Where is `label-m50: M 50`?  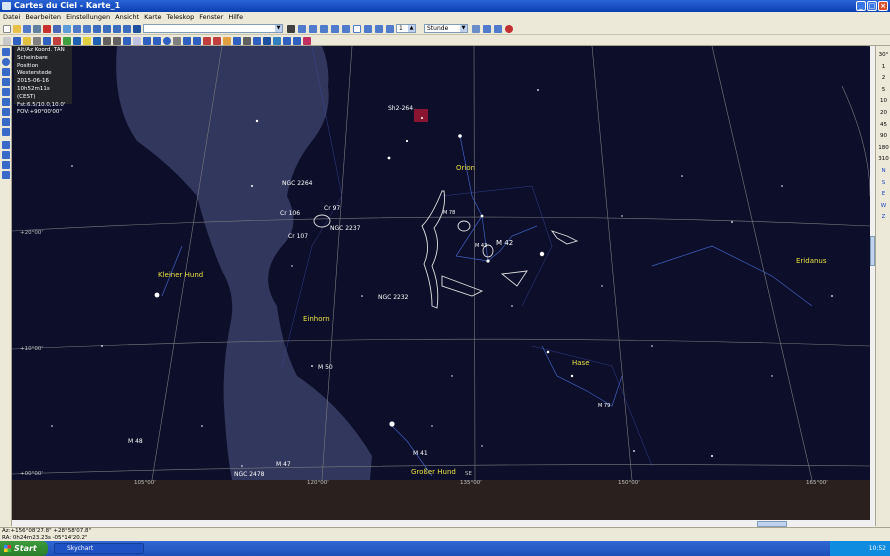 label-m50: M 50 is located at coordinates (325, 367).